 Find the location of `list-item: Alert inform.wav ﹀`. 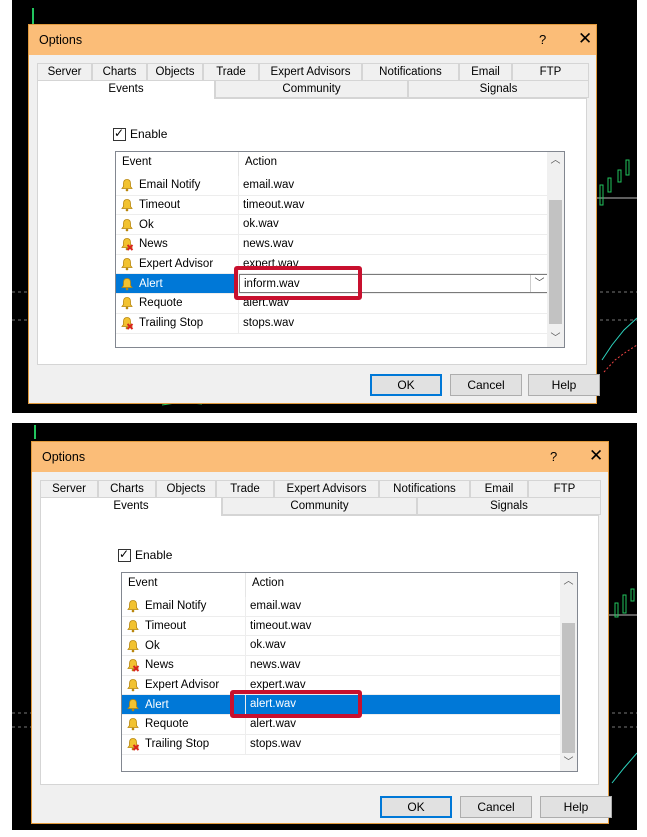

list-item: Alert inform.wav ﹀ is located at coordinates (332, 284).